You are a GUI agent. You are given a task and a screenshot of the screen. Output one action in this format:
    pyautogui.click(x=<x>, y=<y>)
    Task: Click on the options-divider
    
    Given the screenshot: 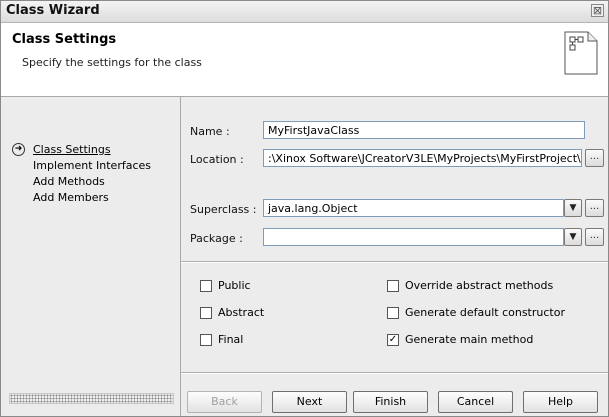 What is the action you would take?
    pyautogui.click(x=394, y=262)
    